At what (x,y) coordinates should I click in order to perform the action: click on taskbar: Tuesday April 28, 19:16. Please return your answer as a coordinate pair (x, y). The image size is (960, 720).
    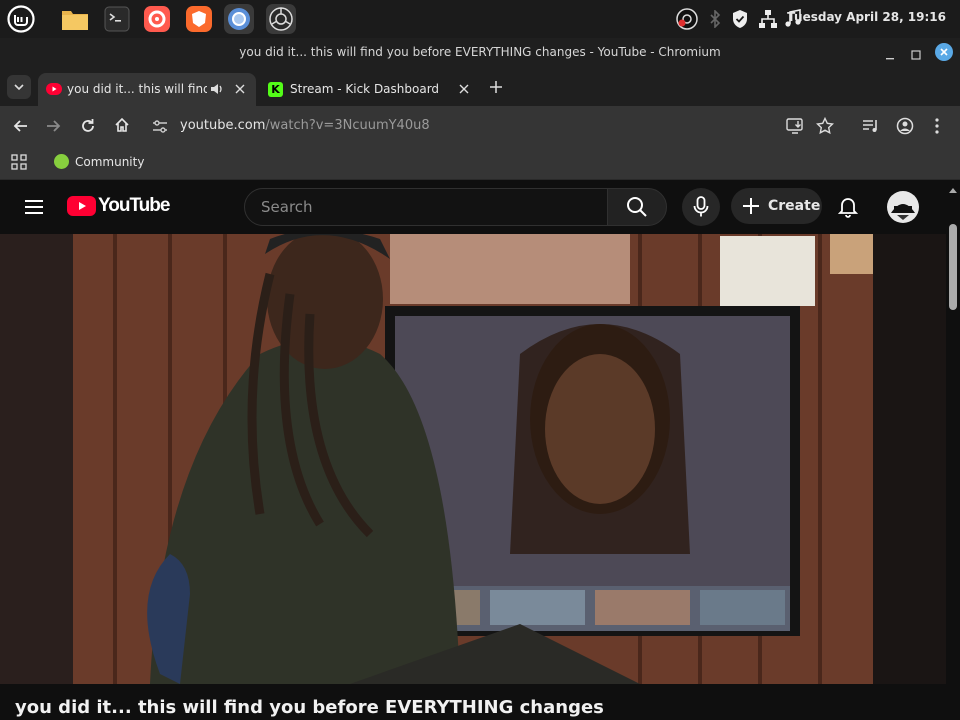
    Looking at the image, I should click on (480, 19).